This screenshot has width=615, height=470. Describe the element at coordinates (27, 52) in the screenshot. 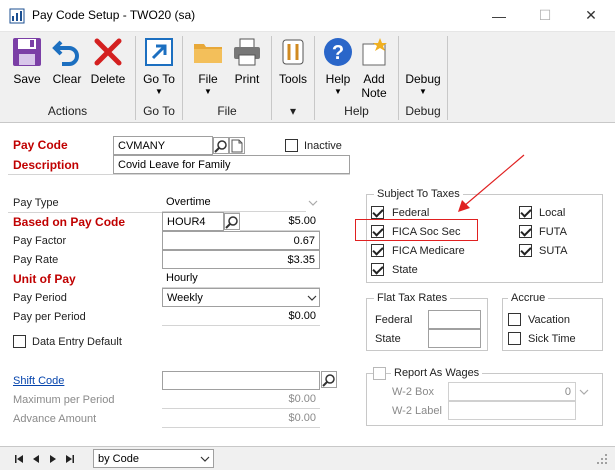

I see `save-icon` at that location.